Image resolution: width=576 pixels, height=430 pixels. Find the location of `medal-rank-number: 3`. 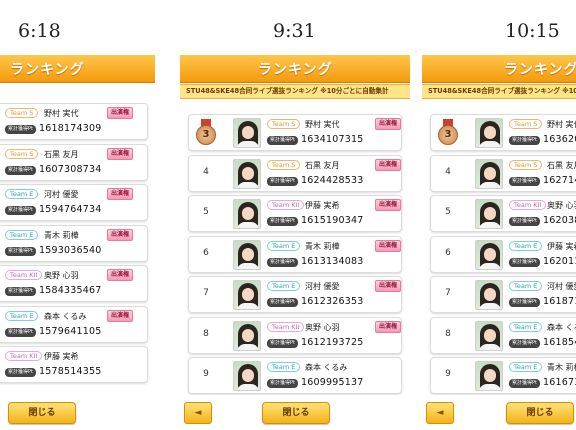

medal-rank-number: 3 is located at coordinates (206, 135).